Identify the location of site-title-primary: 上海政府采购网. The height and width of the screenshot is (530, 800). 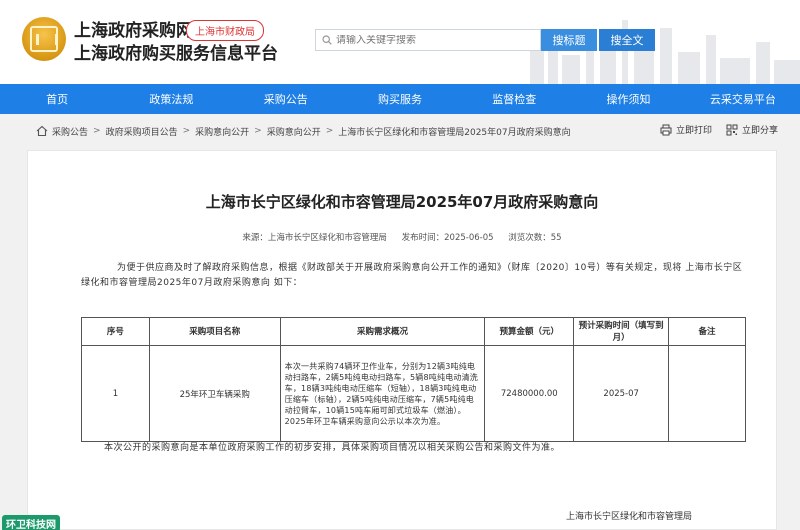
(133, 31).